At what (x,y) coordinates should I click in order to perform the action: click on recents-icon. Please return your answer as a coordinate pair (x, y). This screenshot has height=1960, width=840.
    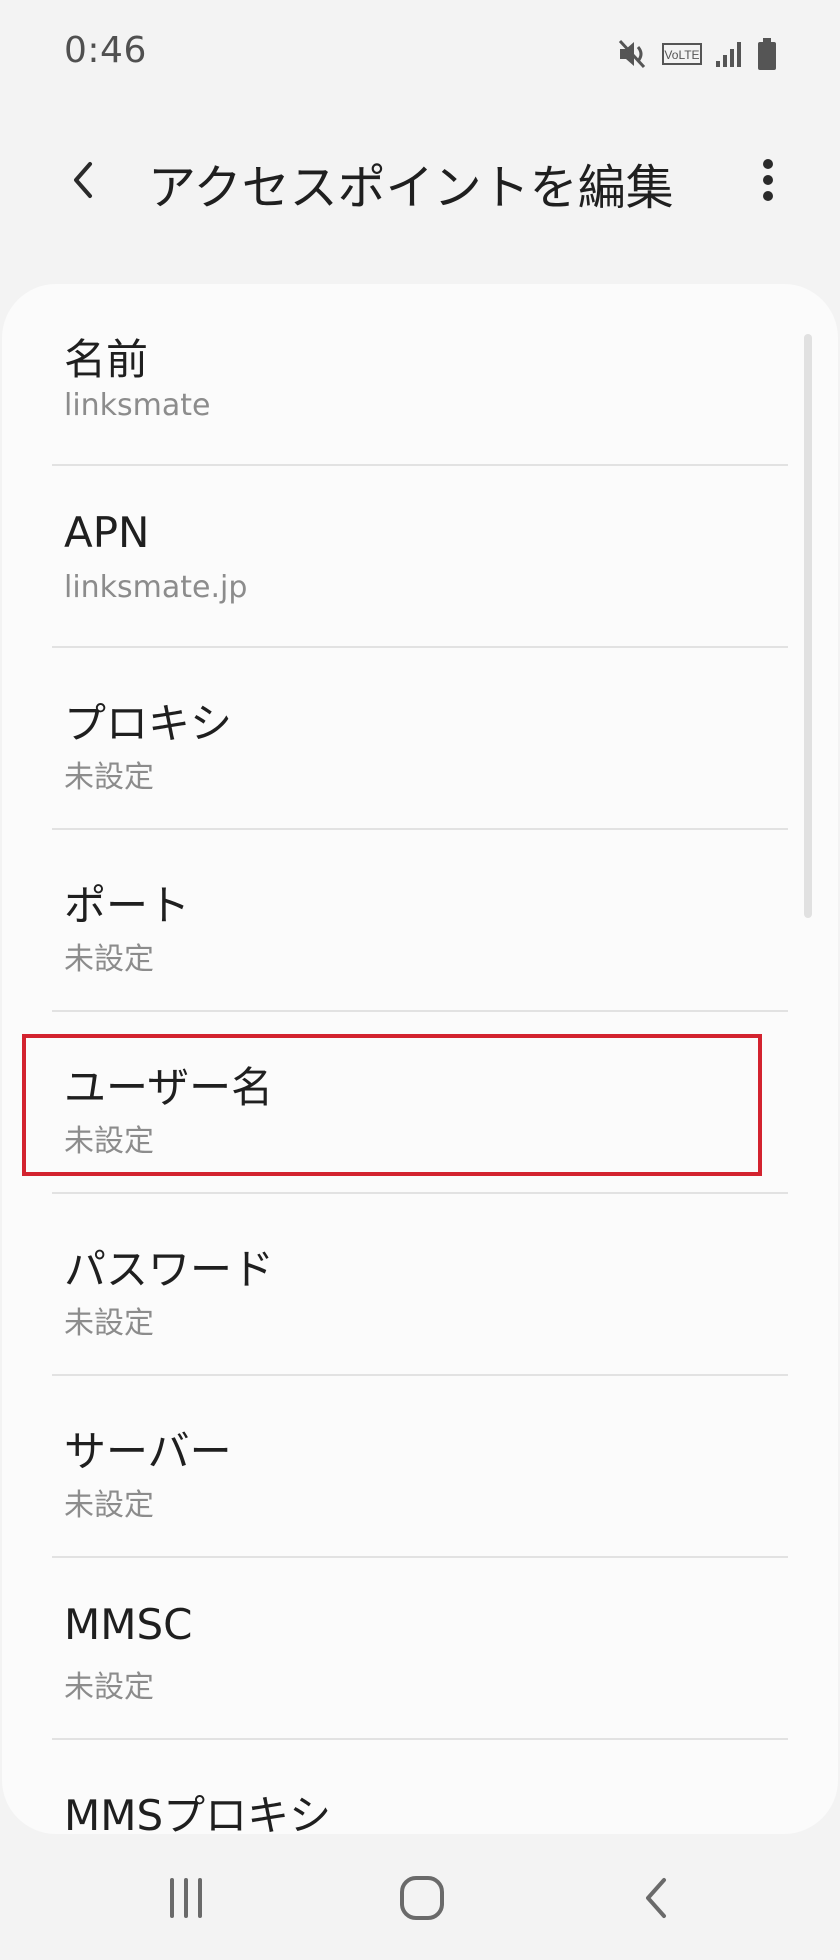
    Looking at the image, I should click on (186, 1900).